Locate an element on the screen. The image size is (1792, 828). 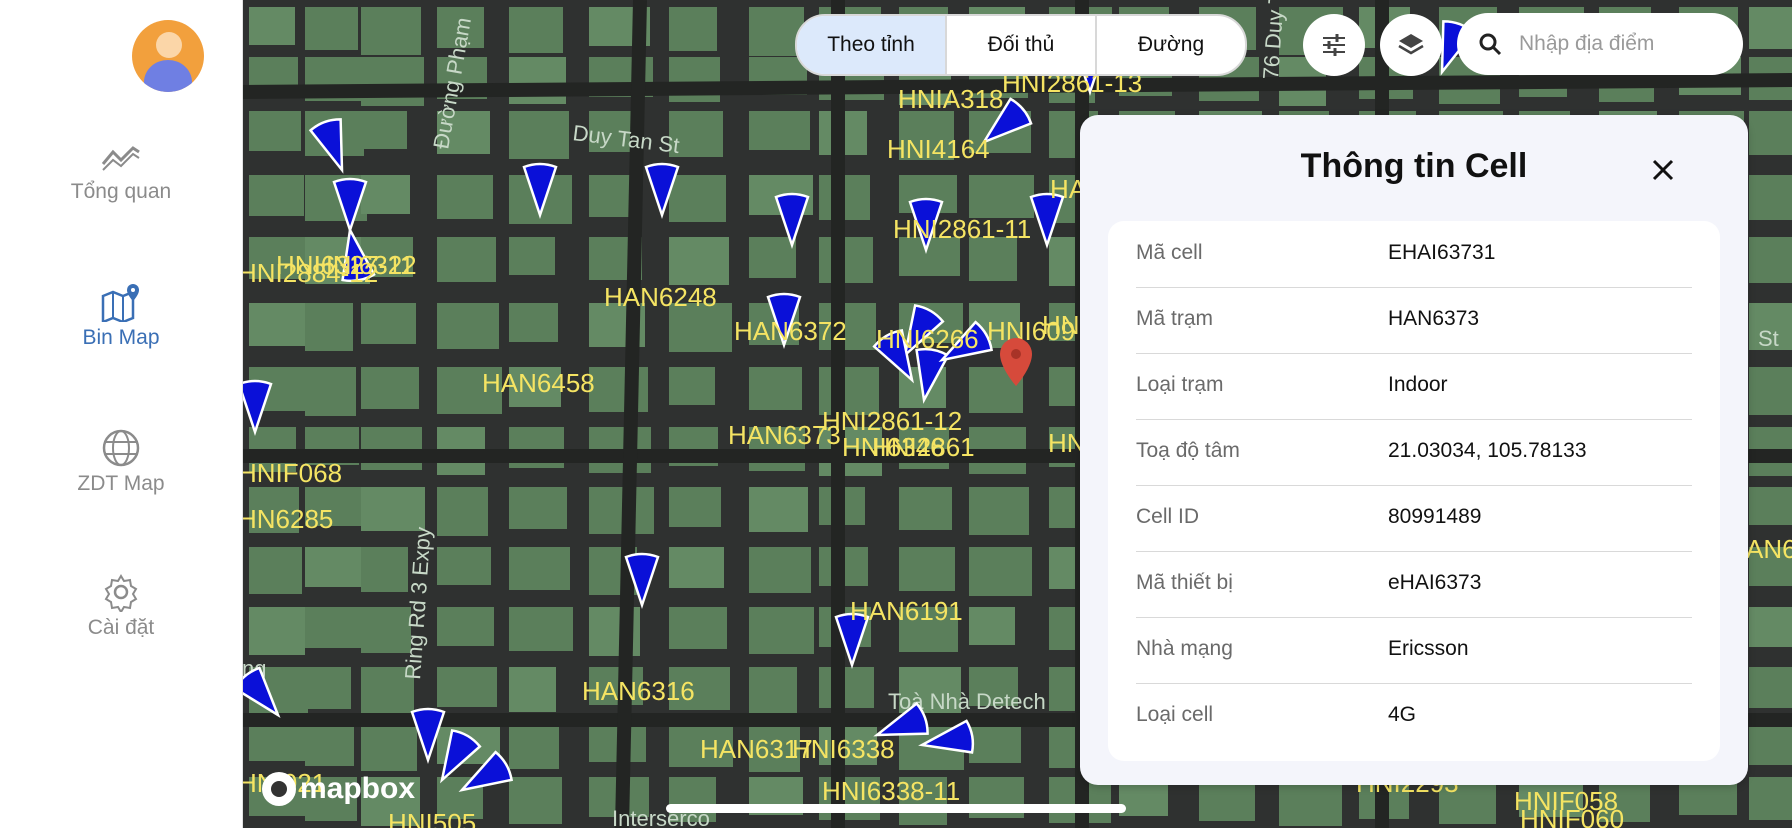
sidebar-item-overview: Tổng quan is located at coordinates (121, 170).